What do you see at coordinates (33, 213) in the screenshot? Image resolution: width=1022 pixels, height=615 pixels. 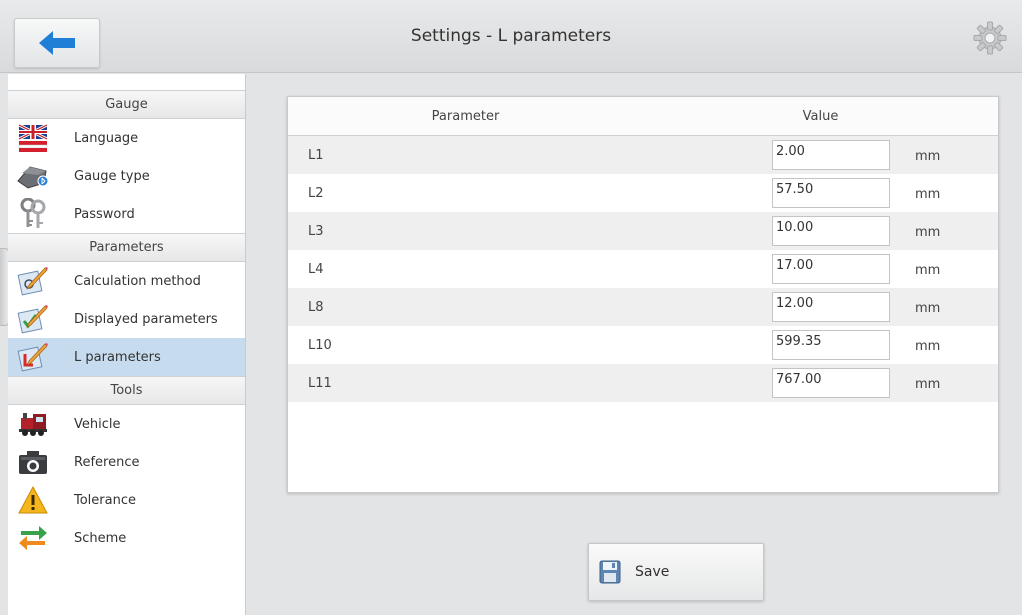 I see `keys-icon` at bounding box center [33, 213].